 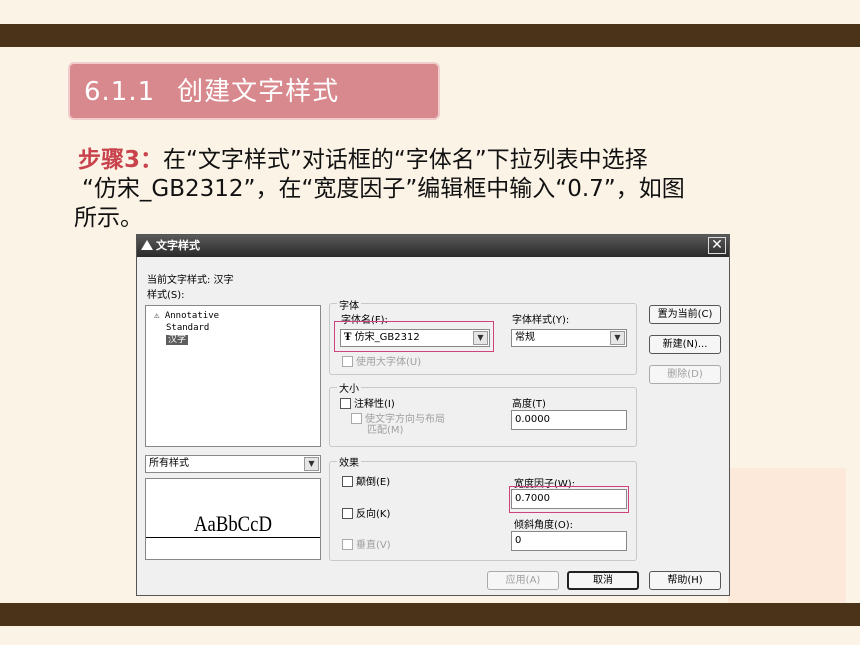 I want to click on truetype-icon: Ŧ, so click(x=348, y=337).